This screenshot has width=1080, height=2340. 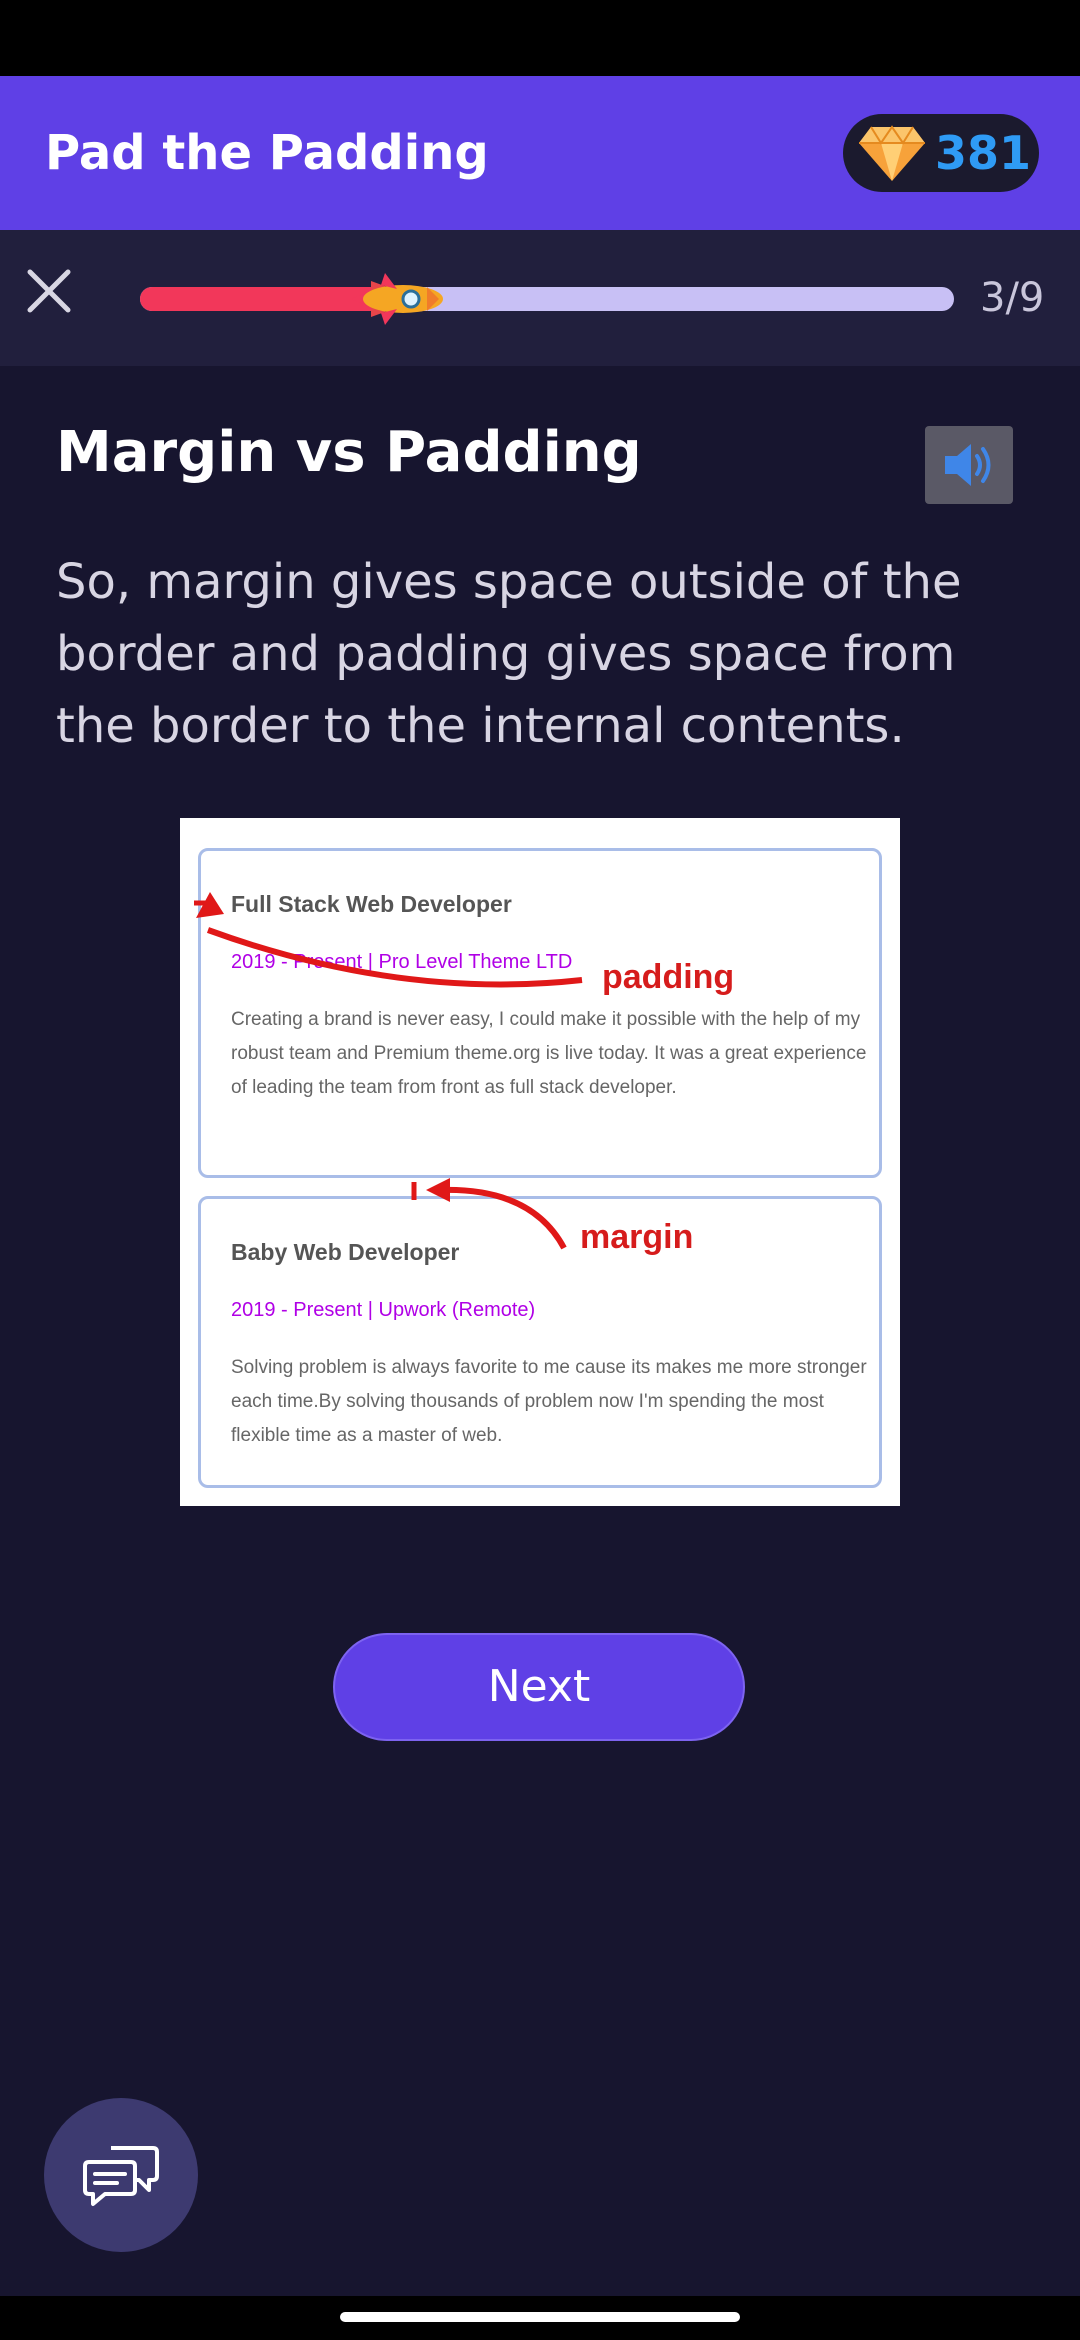 I want to click on progress-counter: 3/9, so click(x=1012, y=298).